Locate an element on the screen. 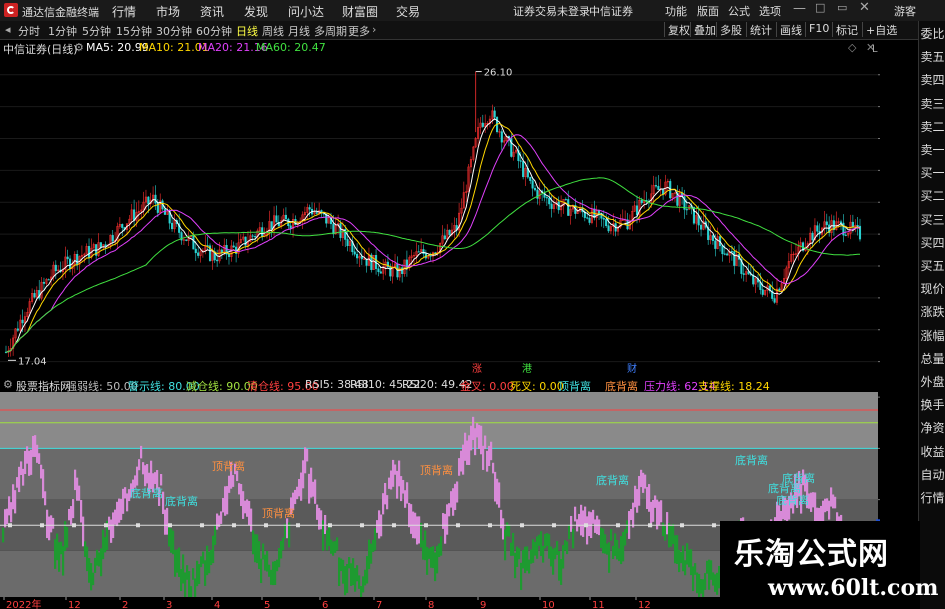 This screenshot has width=945, height=609. menu-news: 资讯 is located at coordinates (212, 11).